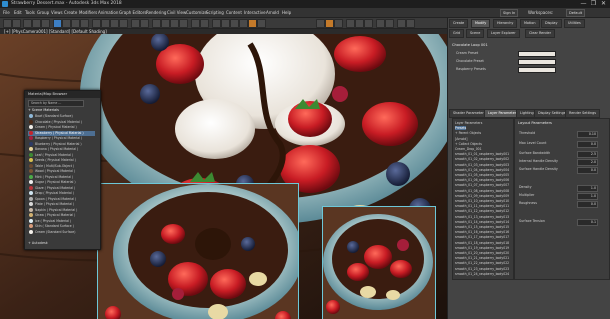 The width and height of the screenshot is (610, 319). I want to click on object-list-item: smooth_01_19_raspberry_body019, so click(482, 248).